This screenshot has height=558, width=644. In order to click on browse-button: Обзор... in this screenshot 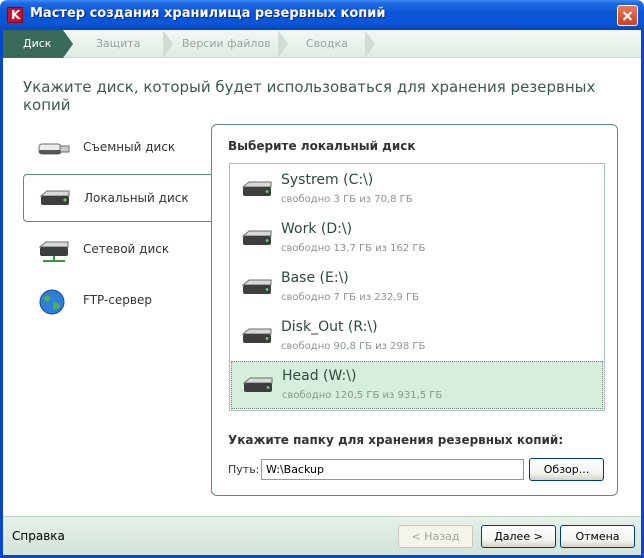, I will do `click(566, 469)`.